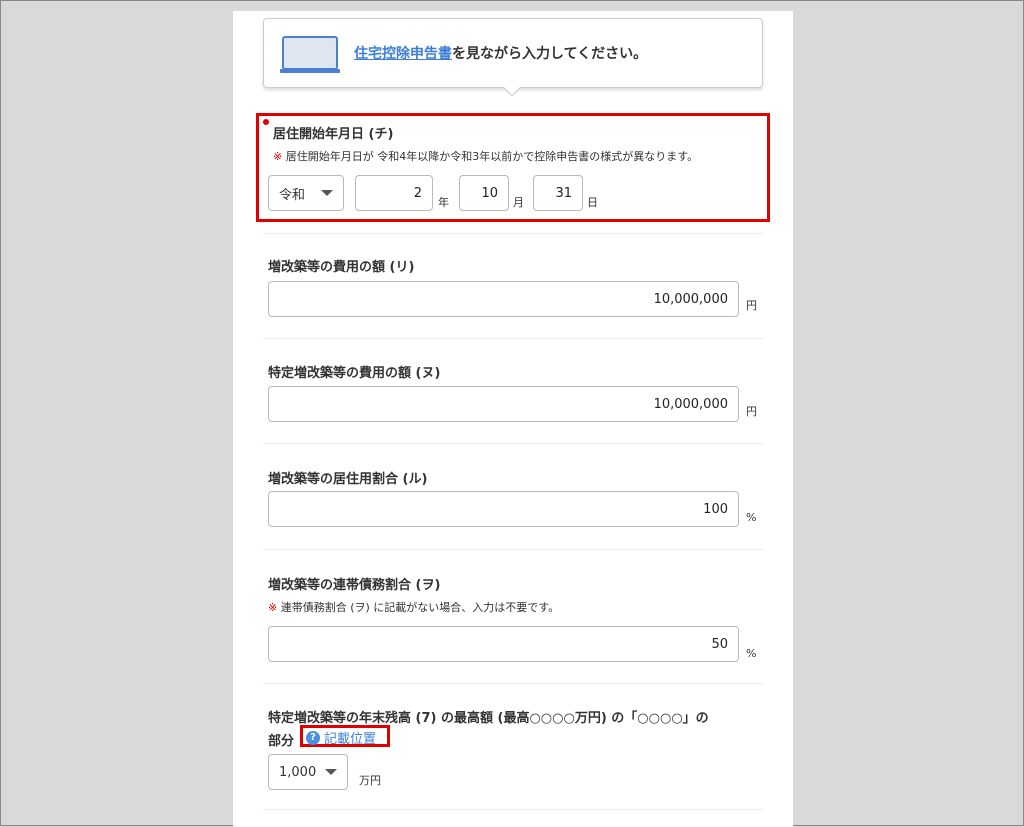 This screenshot has height=827, width=1024. Describe the element at coordinates (310, 57) in the screenshot. I see `laptop-icon` at that location.